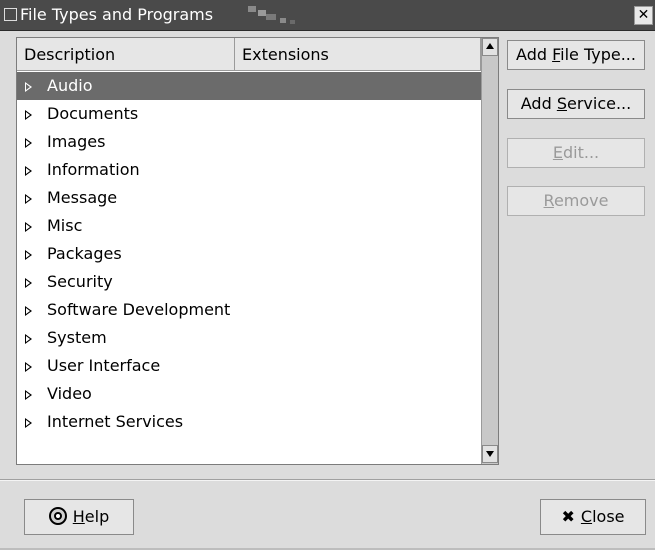 This screenshot has height=550, width=655. What do you see at coordinates (104, 365) in the screenshot?
I see `list-item-label: User Interface` at bounding box center [104, 365].